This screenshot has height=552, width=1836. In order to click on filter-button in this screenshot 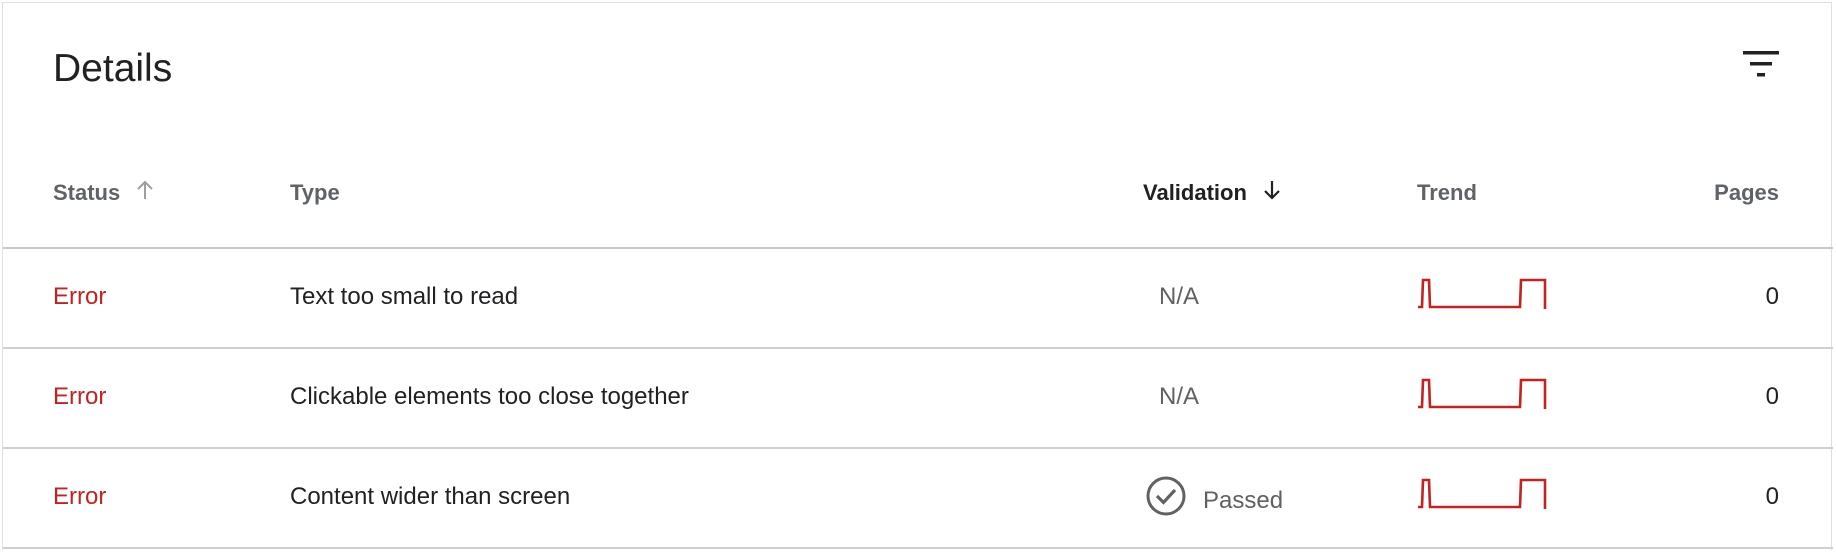, I will do `click(1761, 64)`.